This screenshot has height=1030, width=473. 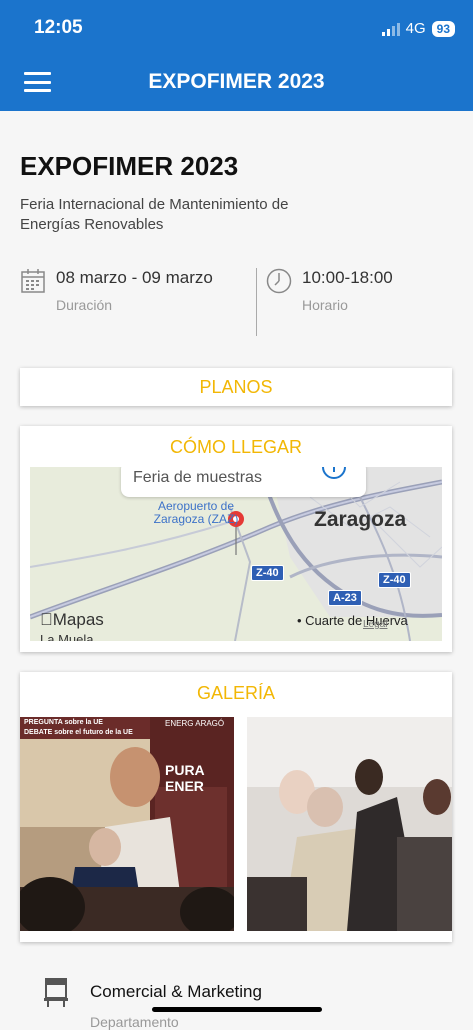 What do you see at coordinates (256, 302) in the screenshot?
I see `info-divider` at bounding box center [256, 302].